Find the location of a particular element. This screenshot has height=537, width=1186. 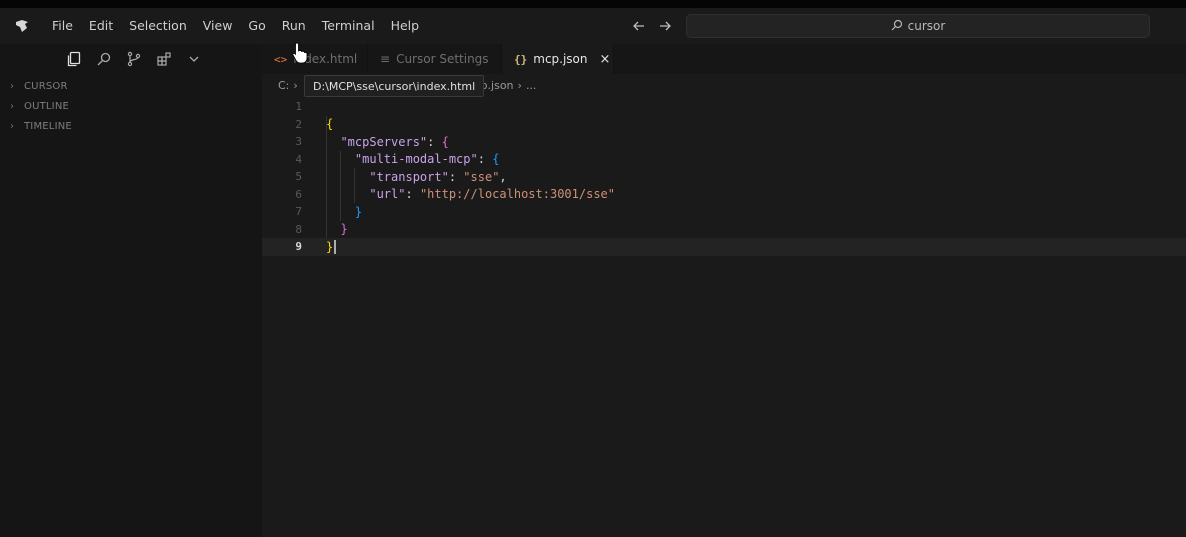

html-file-icon: <> is located at coordinates (281, 59).